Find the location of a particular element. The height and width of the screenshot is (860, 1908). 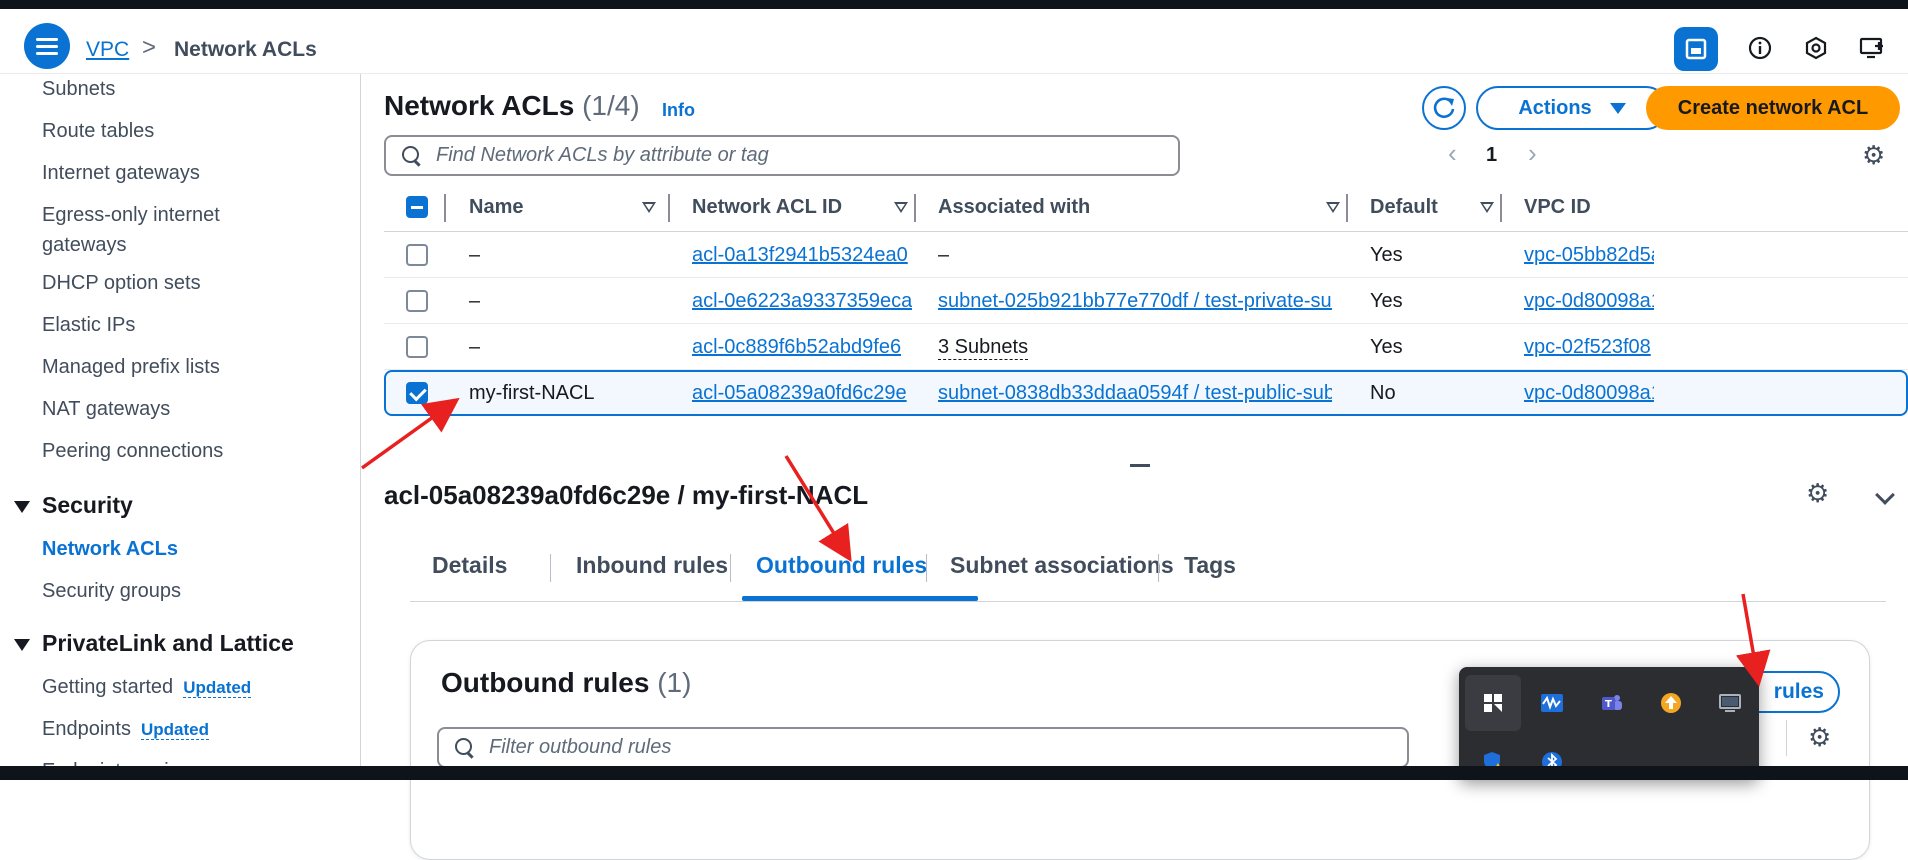

breadcrumb-vpc-link: VPC is located at coordinates (107, 50).